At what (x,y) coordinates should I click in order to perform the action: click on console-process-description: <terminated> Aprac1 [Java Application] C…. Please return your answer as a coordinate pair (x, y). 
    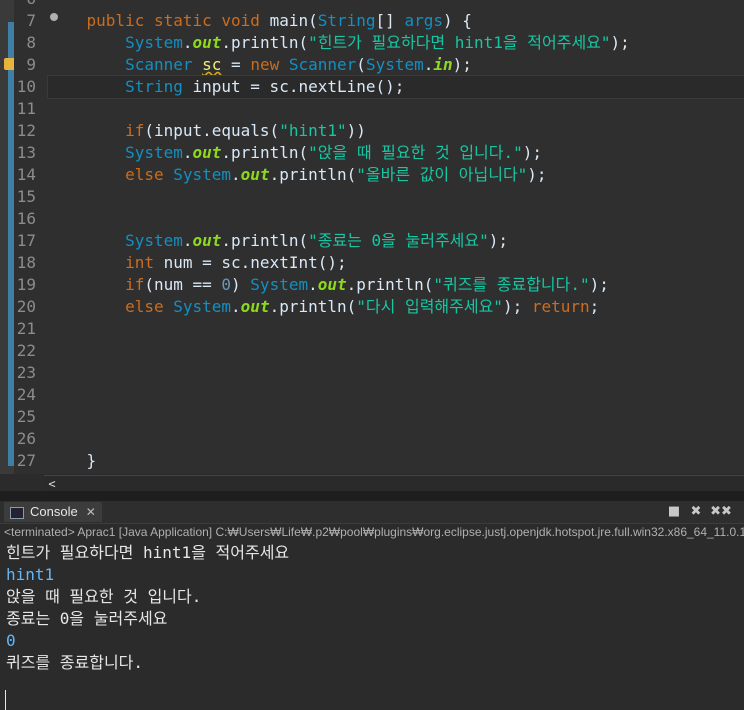
    Looking at the image, I should click on (374, 532).